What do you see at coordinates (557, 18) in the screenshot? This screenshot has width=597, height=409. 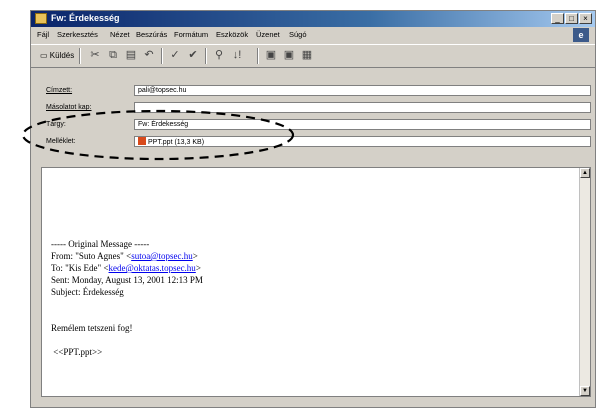 I see `minimize-button: _` at bounding box center [557, 18].